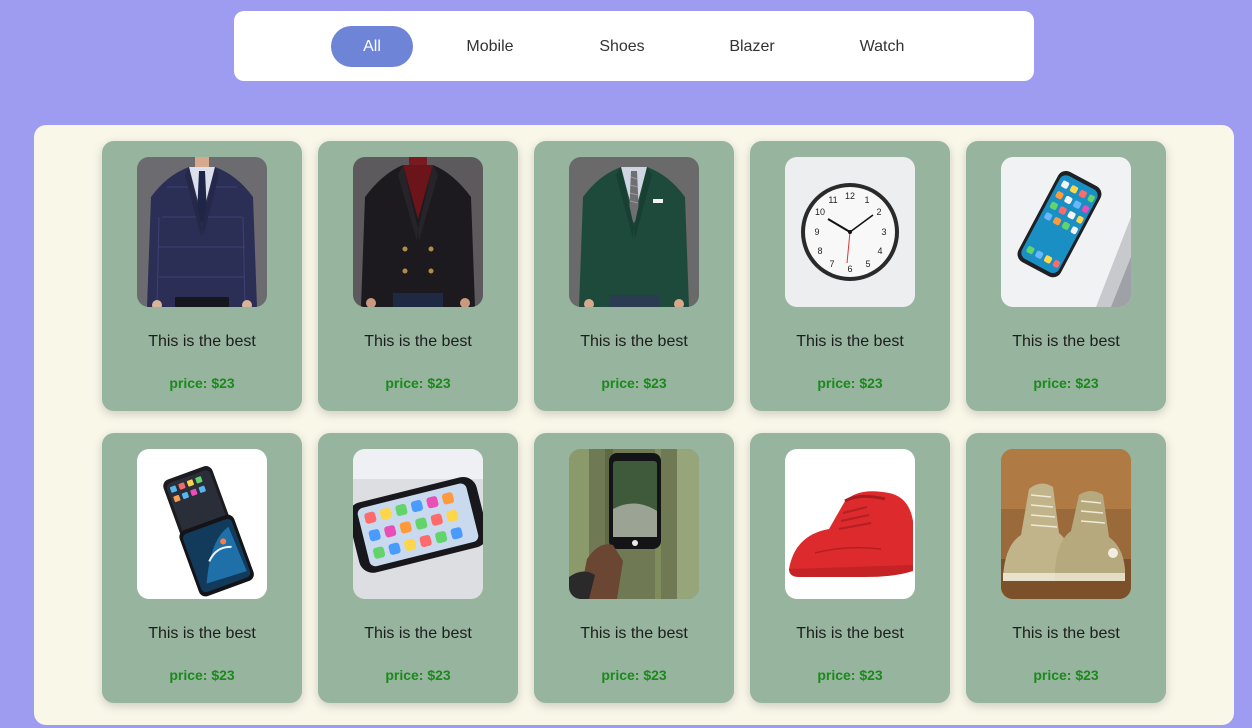 Image resolution: width=1252 pixels, height=728 pixels. I want to click on filter-watch-button: Watch, so click(882, 46).